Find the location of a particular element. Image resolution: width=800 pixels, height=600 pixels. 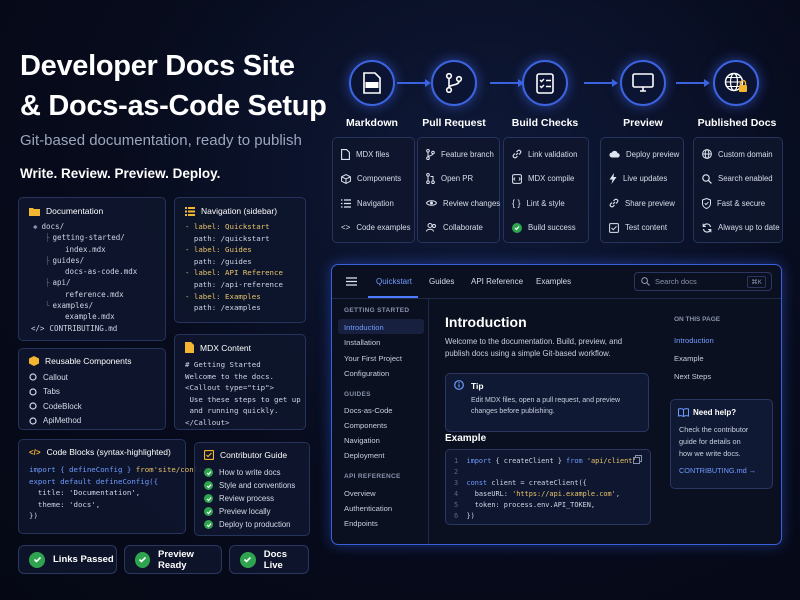

sidebar-item-deployment: Deployment is located at coordinates (364, 455).